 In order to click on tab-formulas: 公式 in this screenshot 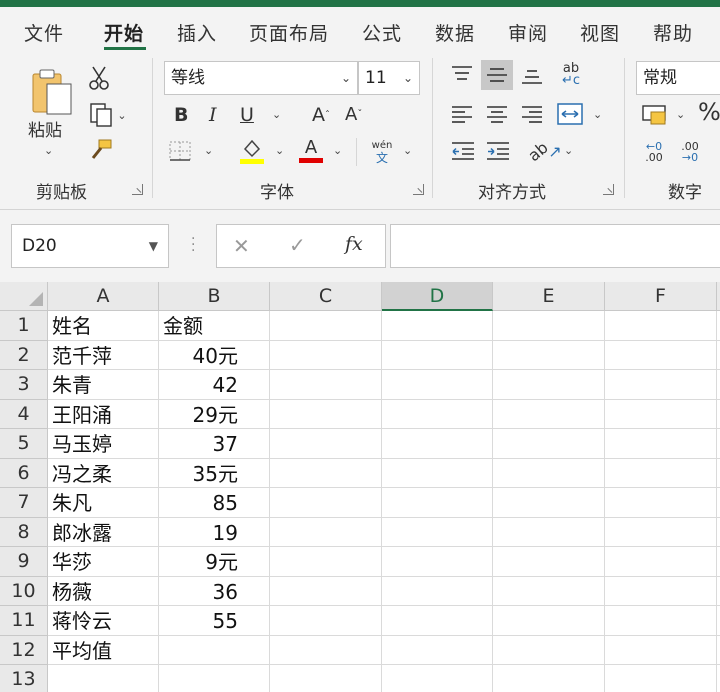, I will do `click(382, 32)`.